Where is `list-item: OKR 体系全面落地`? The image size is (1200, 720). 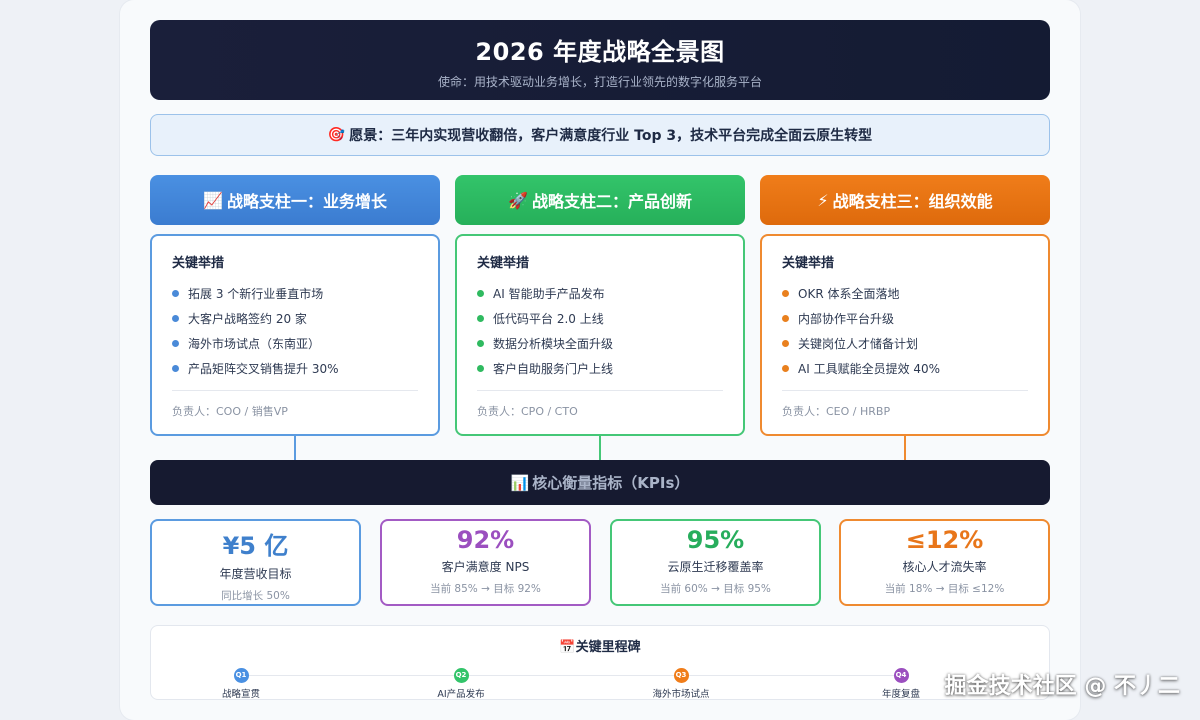
list-item: OKR 体系全面落地 is located at coordinates (905, 293).